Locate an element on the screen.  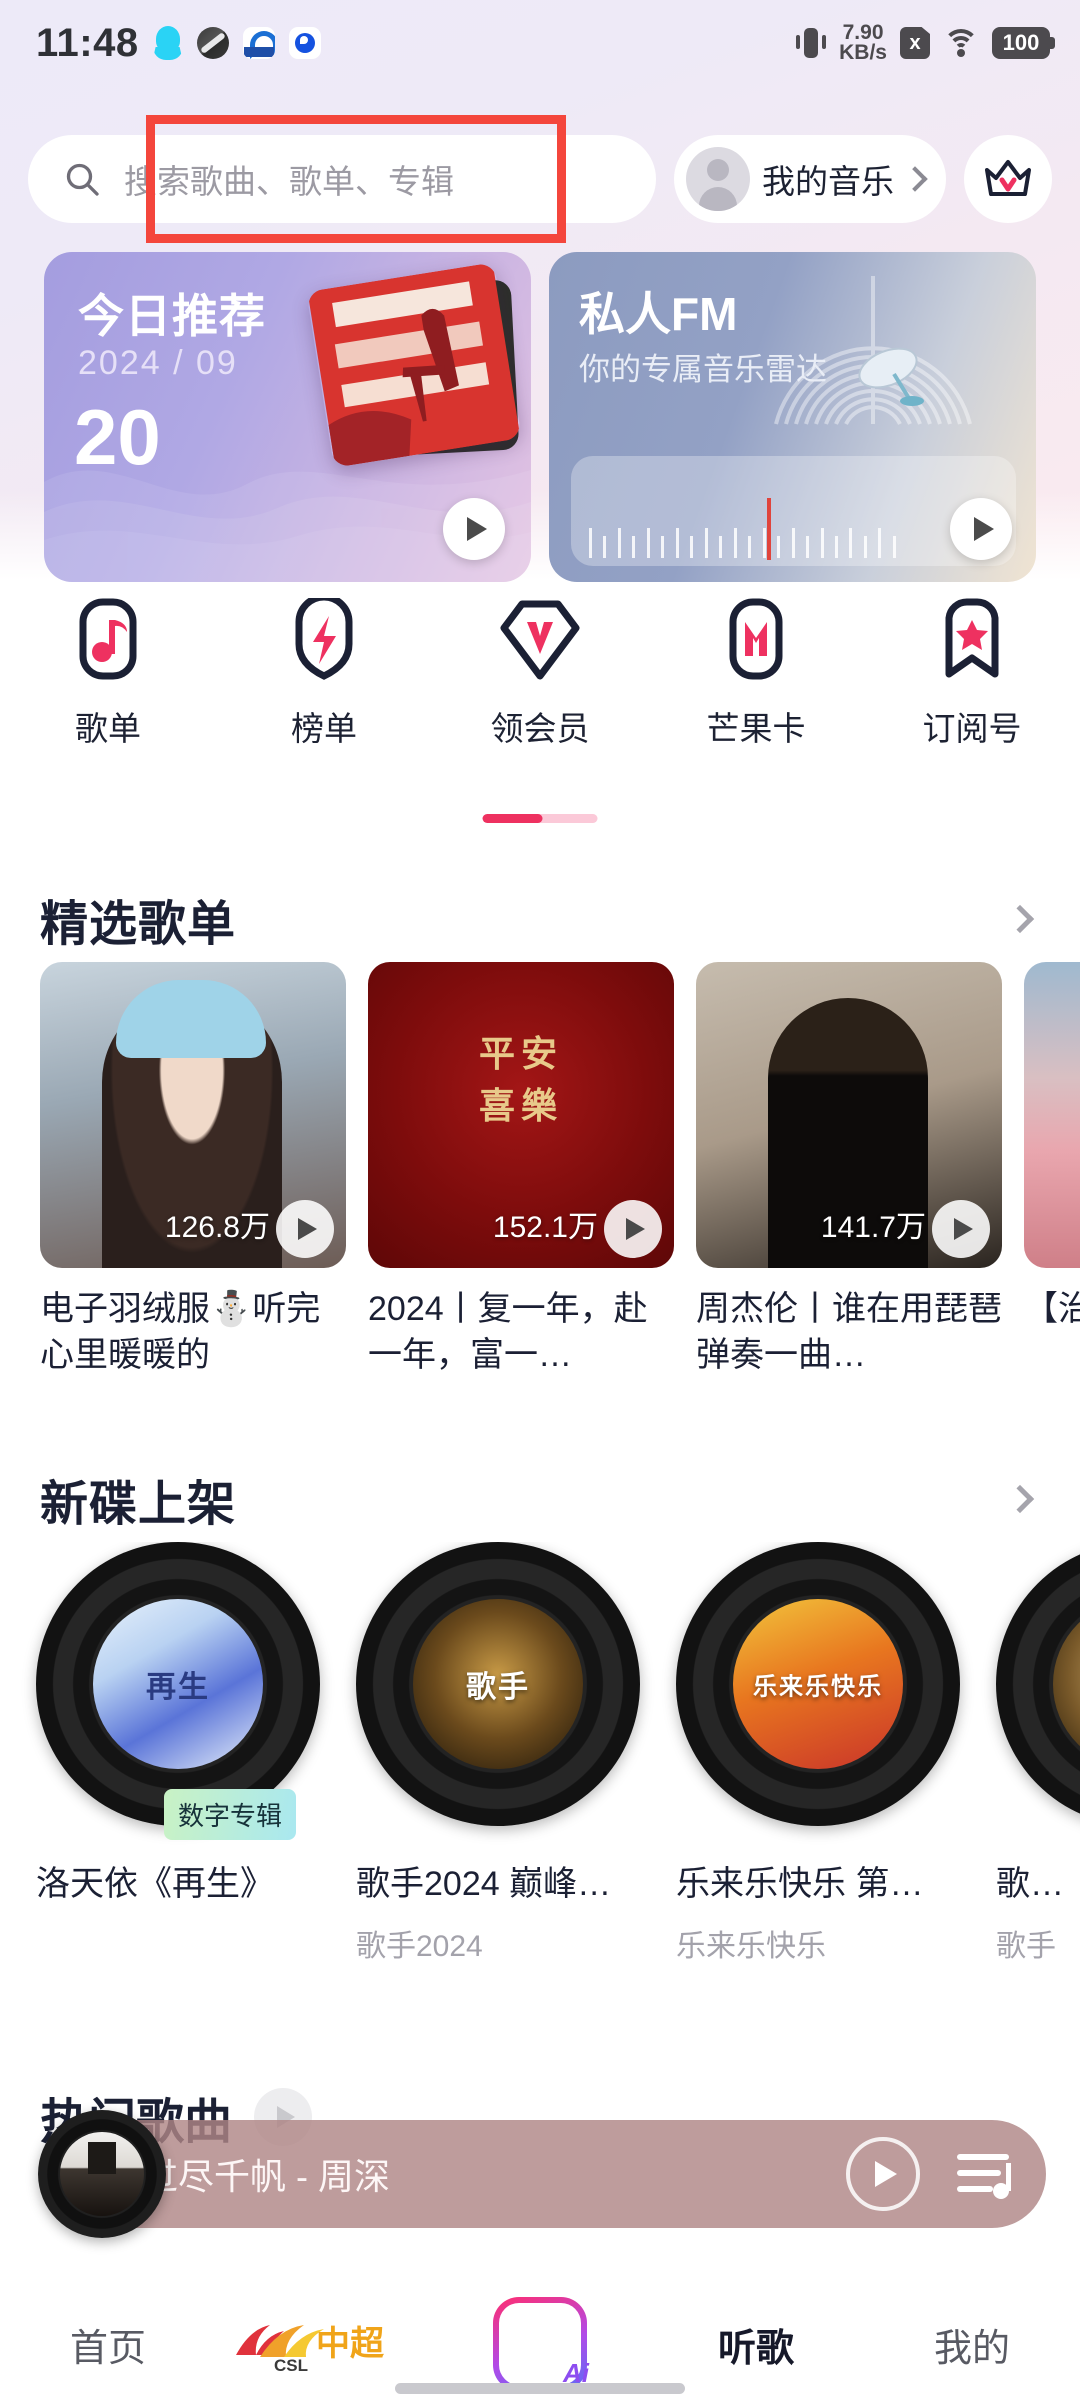
bottom-nav-item-csl: CSL 中超 is located at coordinates (324, 2344).